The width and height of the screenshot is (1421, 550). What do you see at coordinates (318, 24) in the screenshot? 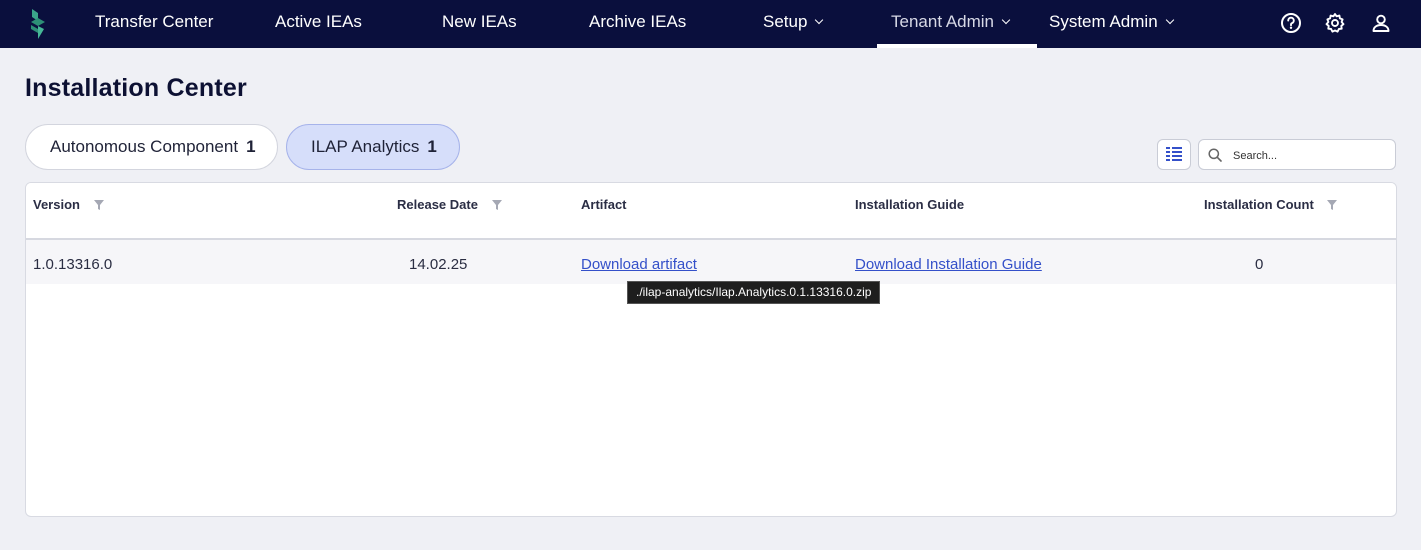
I see `nav-active-ieas: Active IEAs` at bounding box center [318, 24].